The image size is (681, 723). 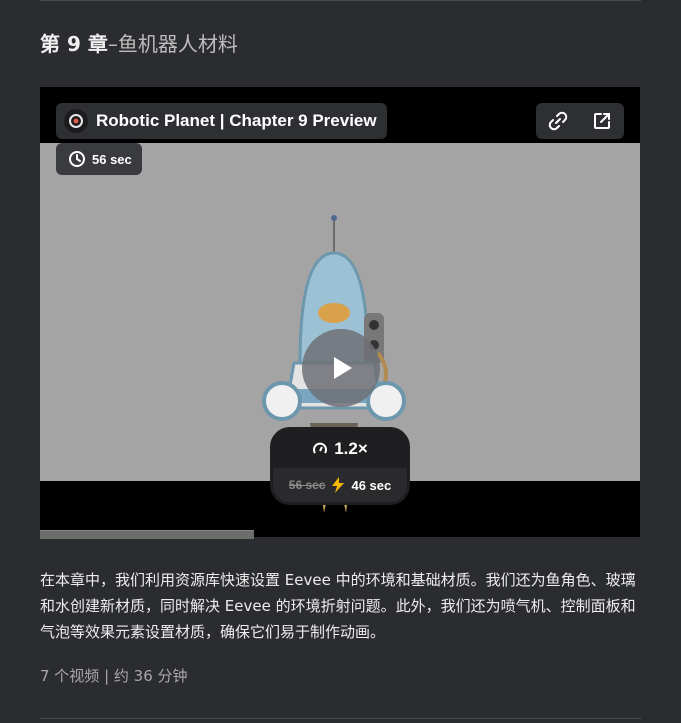 I want to click on open-external-button, so click(x=602, y=121).